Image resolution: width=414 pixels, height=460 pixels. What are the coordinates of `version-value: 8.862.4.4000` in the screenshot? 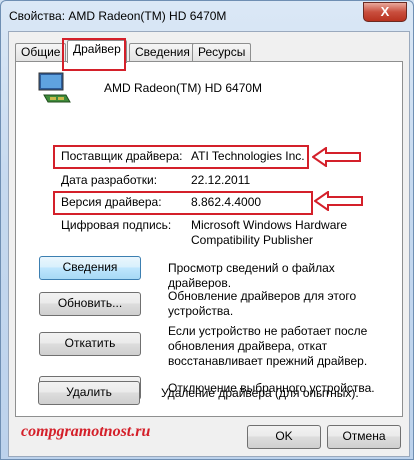 It's located at (226, 202).